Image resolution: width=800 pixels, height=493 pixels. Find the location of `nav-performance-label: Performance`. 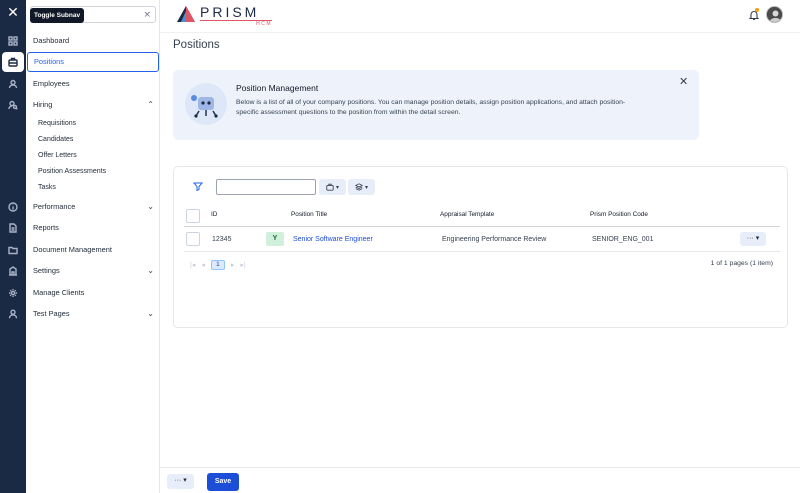

nav-performance-label: Performance is located at coordinates (54, 206).